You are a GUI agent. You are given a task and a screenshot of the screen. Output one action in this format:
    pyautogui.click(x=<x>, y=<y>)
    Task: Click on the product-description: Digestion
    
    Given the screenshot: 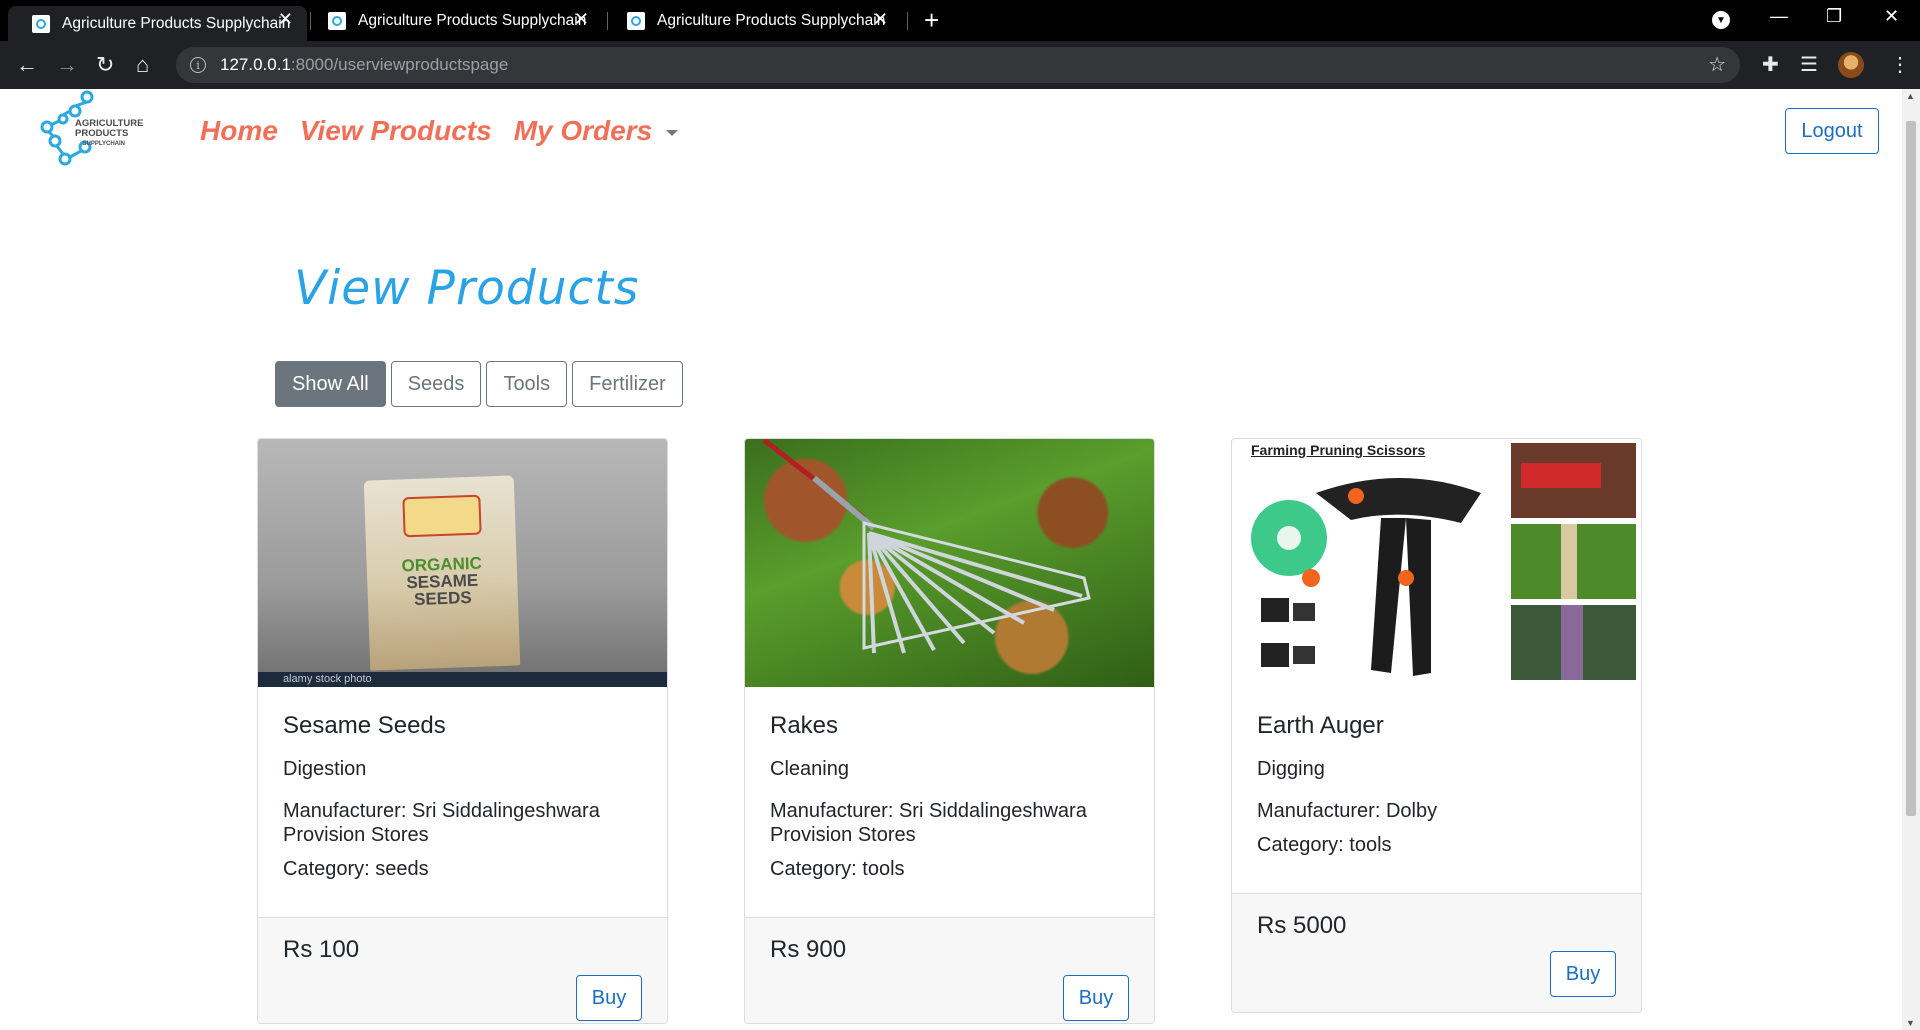 What is the action you would take?
    pyautogui.click(x=325, y=769)
    